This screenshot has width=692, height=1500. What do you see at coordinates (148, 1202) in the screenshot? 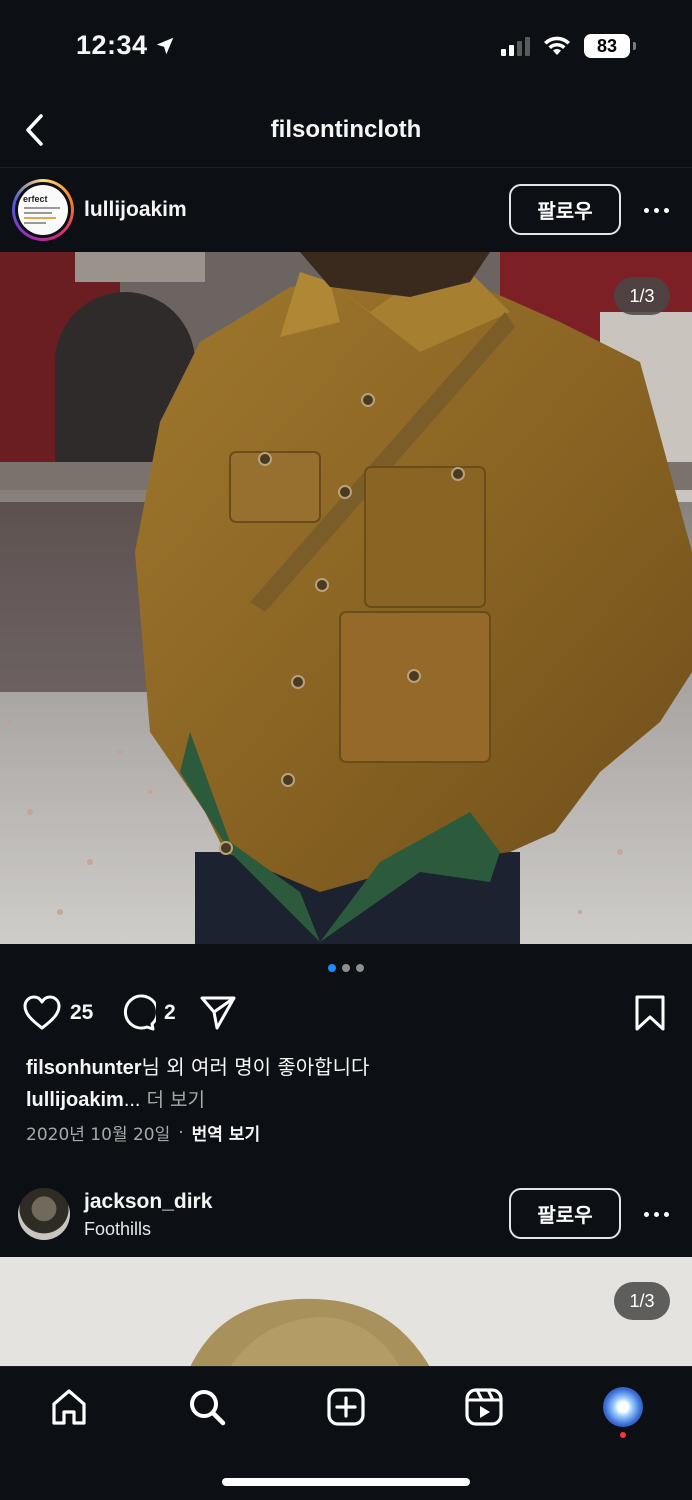
I see `post-username-2: jackson_dirk` at bounding box center [148, 1202].